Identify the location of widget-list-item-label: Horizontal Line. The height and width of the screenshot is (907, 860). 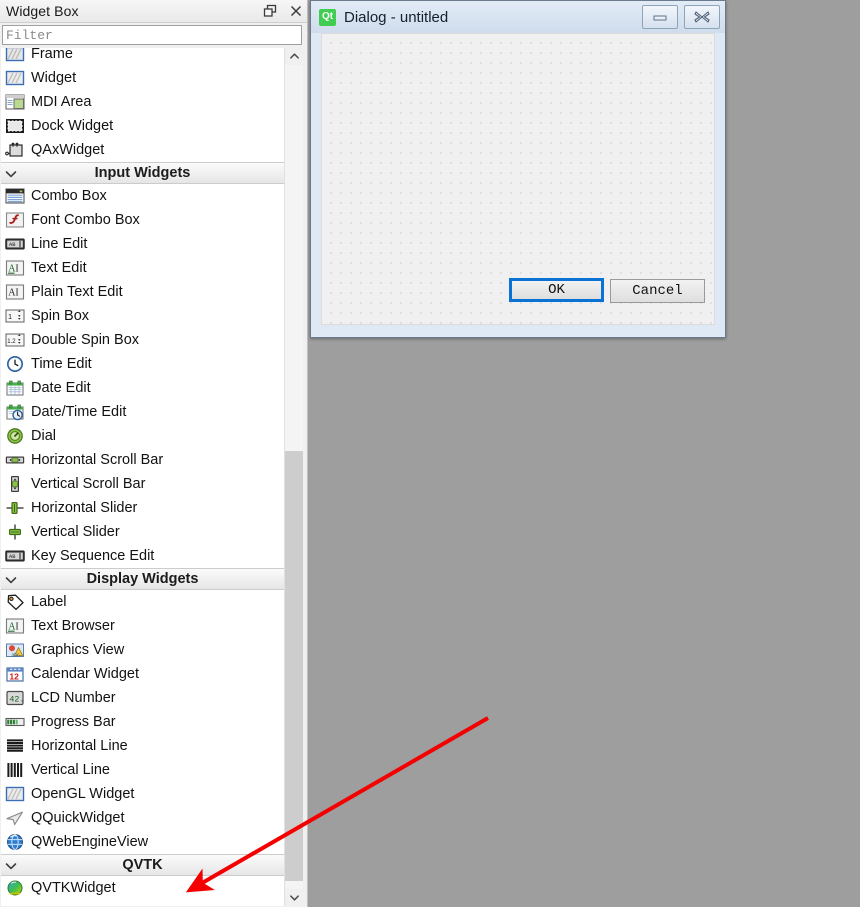
(79, 746).